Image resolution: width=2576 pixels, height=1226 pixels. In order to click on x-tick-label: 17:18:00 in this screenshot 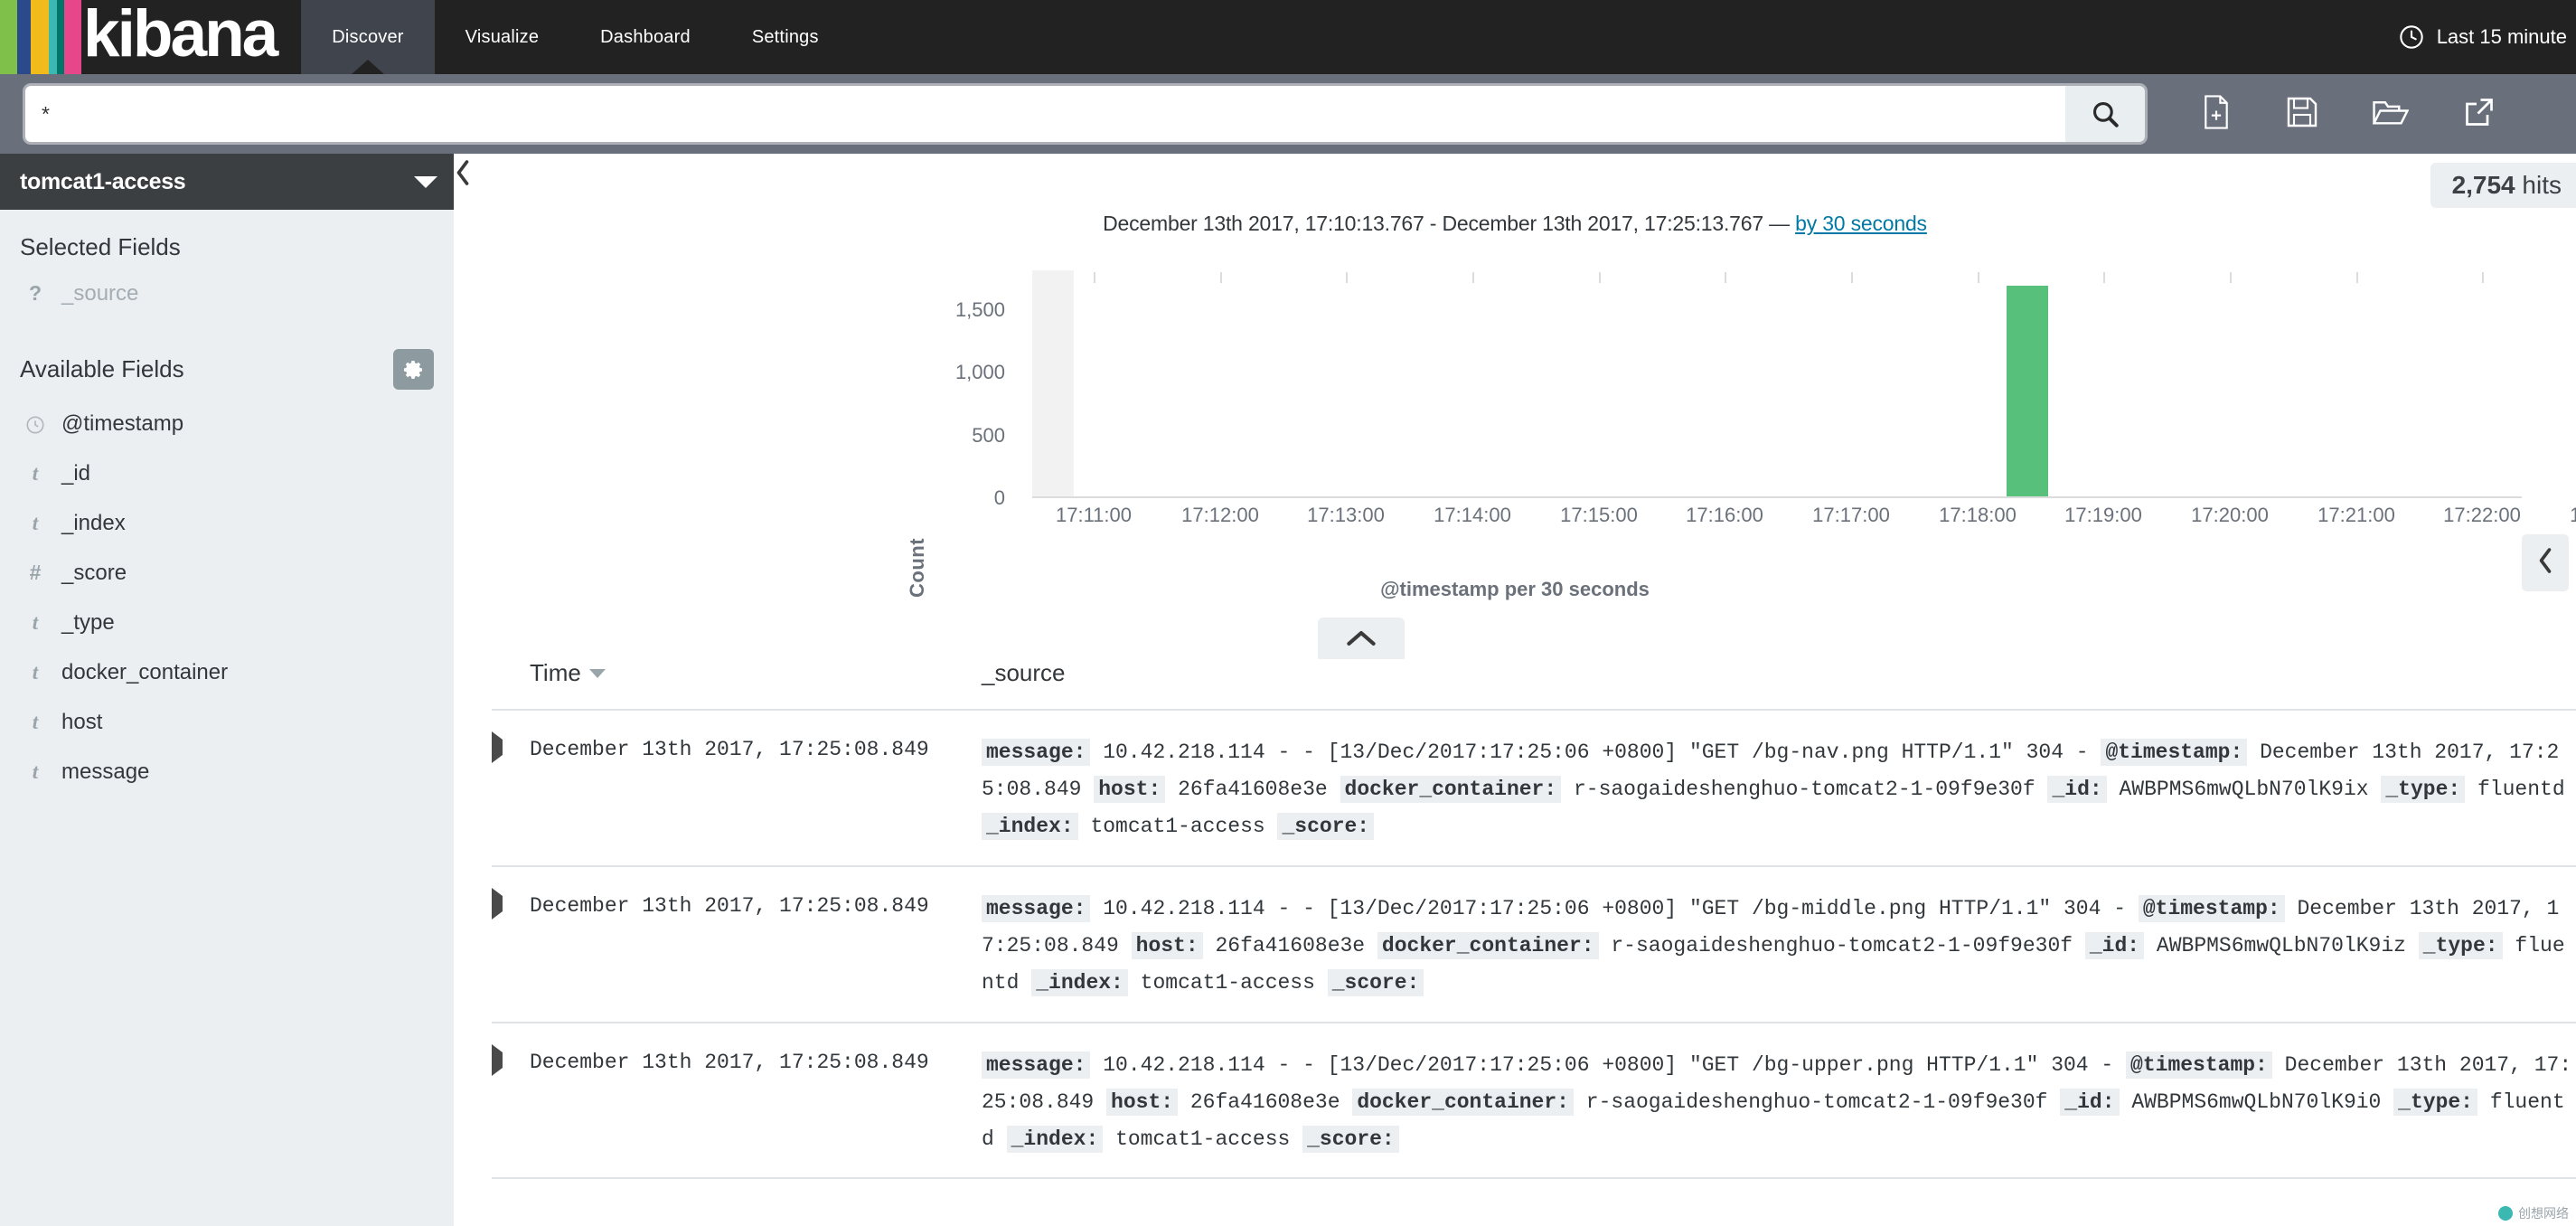, I will do `click(1978, 515)`.